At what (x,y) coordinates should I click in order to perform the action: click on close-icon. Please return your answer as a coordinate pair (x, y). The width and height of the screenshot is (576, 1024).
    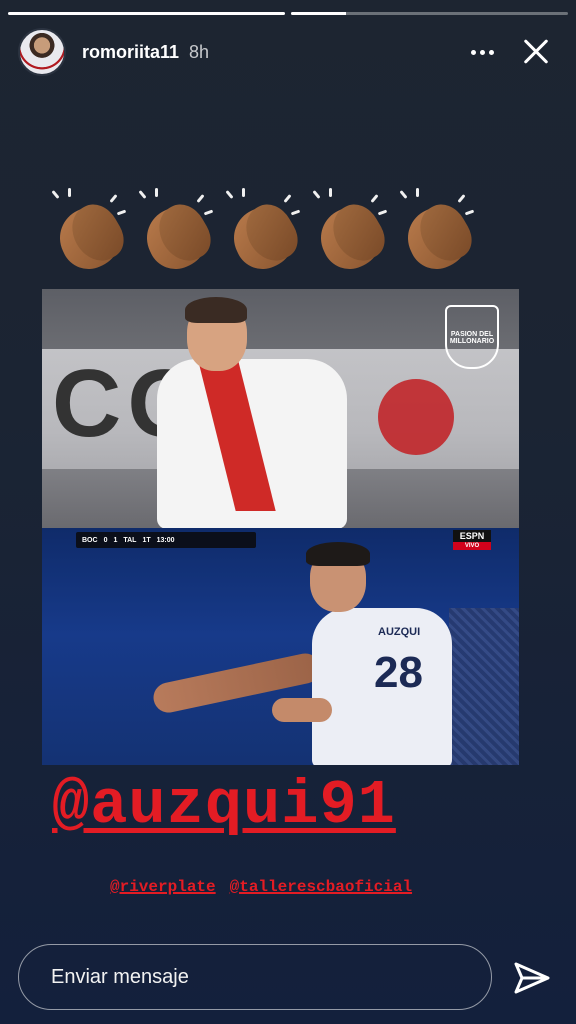
    Looking at the image, I should click on (536, 52).